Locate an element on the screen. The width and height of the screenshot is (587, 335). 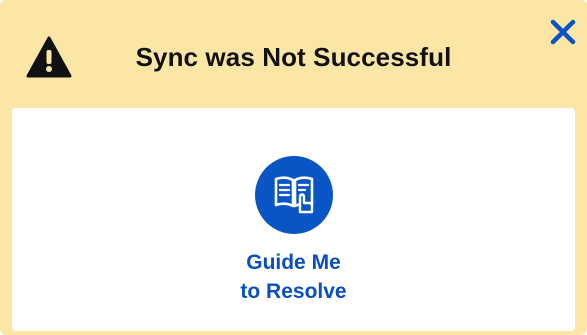
guide-me-label-line1: Guide Me is located at coordinates (293, 262).